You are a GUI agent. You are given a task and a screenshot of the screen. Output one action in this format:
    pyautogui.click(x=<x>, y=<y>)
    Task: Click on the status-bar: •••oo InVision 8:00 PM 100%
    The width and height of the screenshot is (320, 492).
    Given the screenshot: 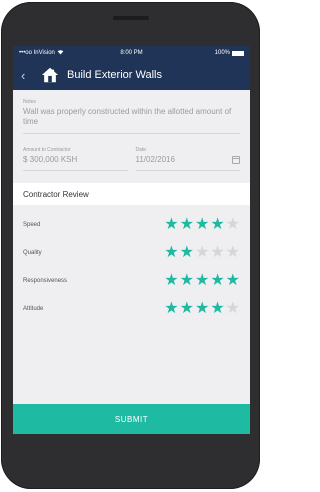 What is the action you would take?
    pyautogui.click(x=131, y=53)
    